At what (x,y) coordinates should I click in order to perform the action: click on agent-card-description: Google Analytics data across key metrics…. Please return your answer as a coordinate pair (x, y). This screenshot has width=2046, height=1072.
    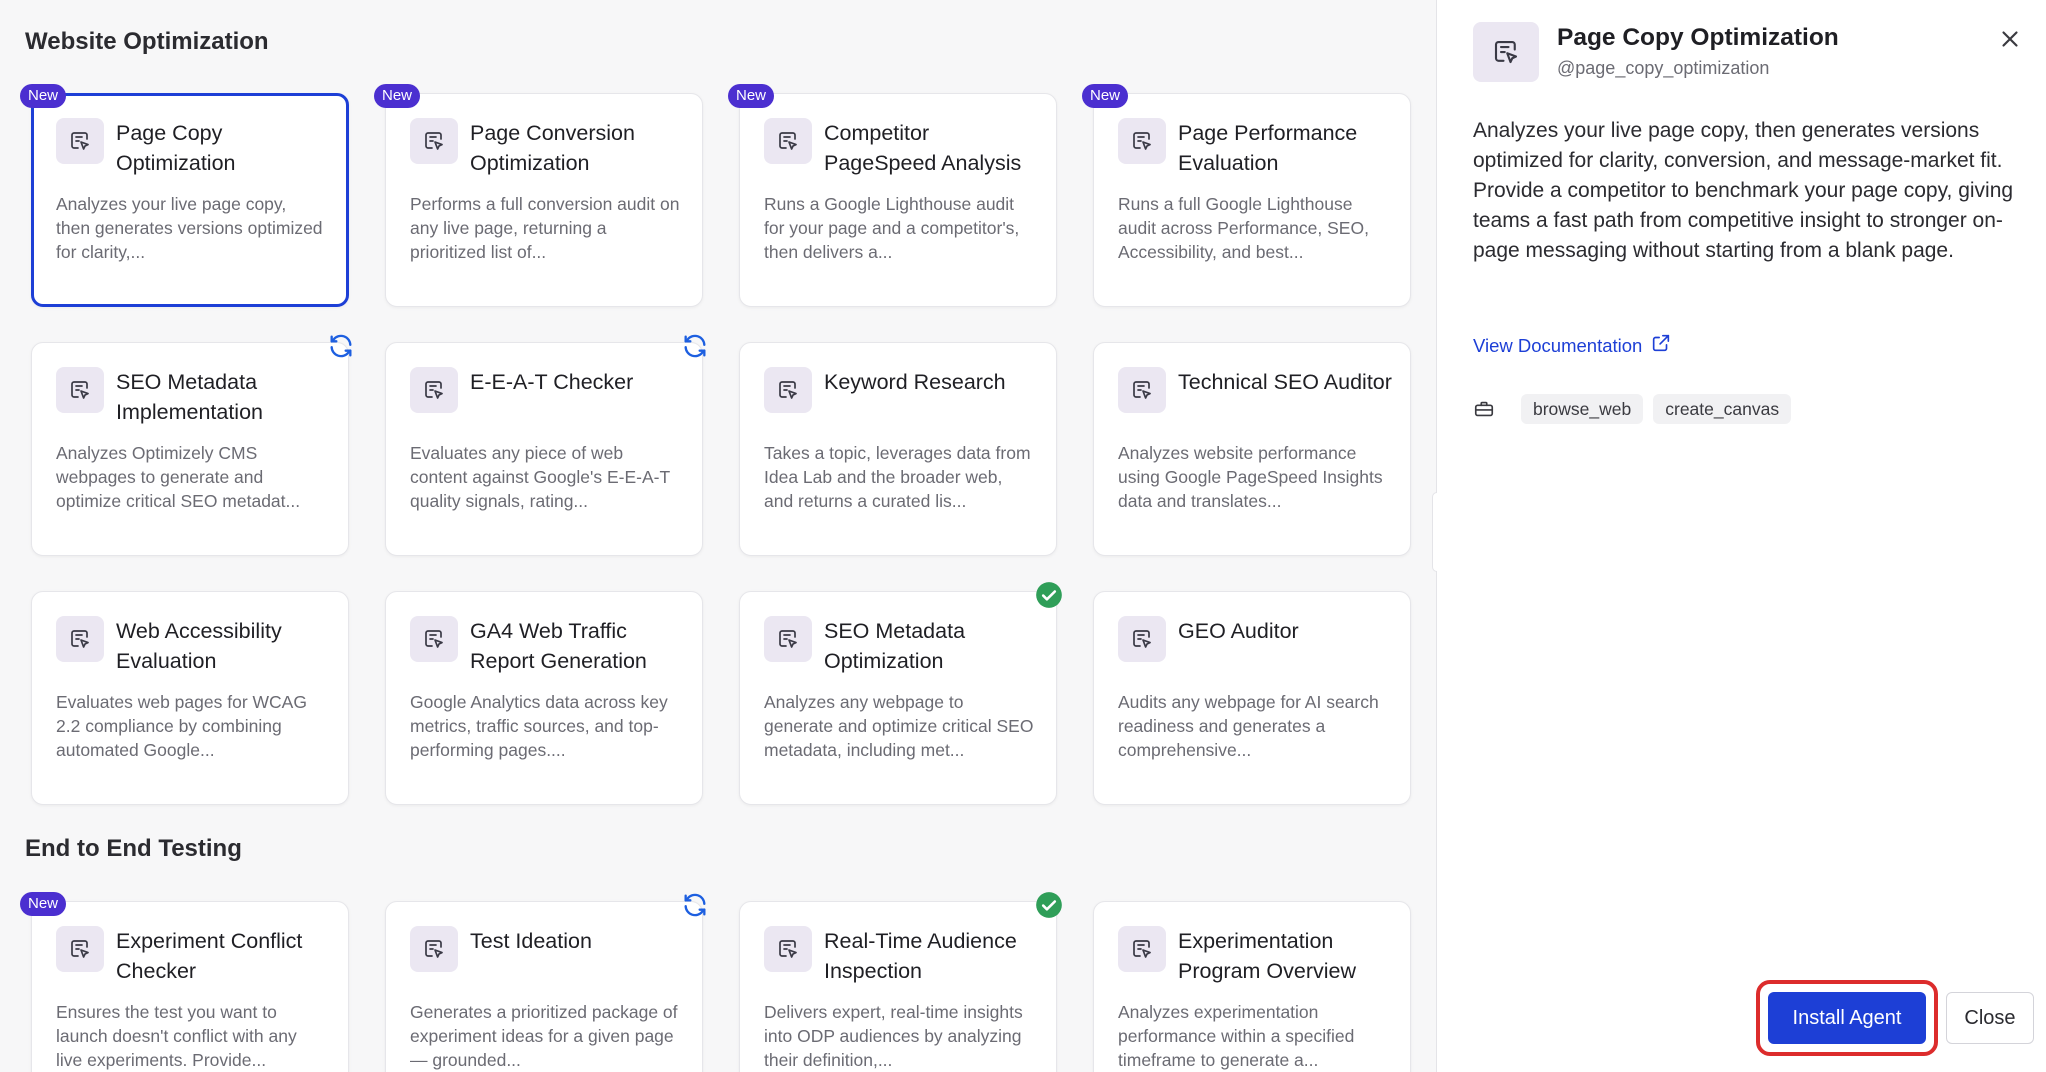
    Looking at the image, I should click on (539, 726).